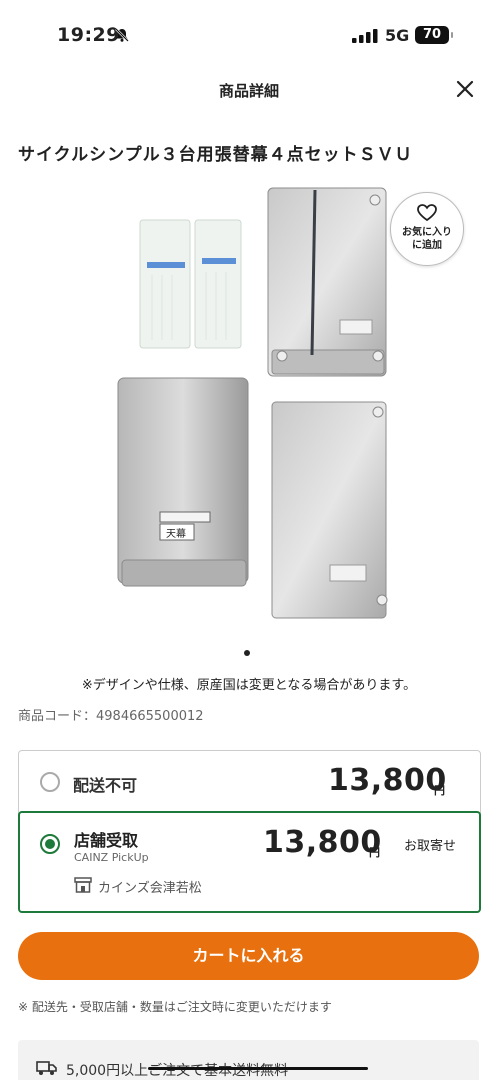 The width and height of the screenshot is (498, 1080). I want to click on option-pickup-price: 13,800, so click(322, 842).